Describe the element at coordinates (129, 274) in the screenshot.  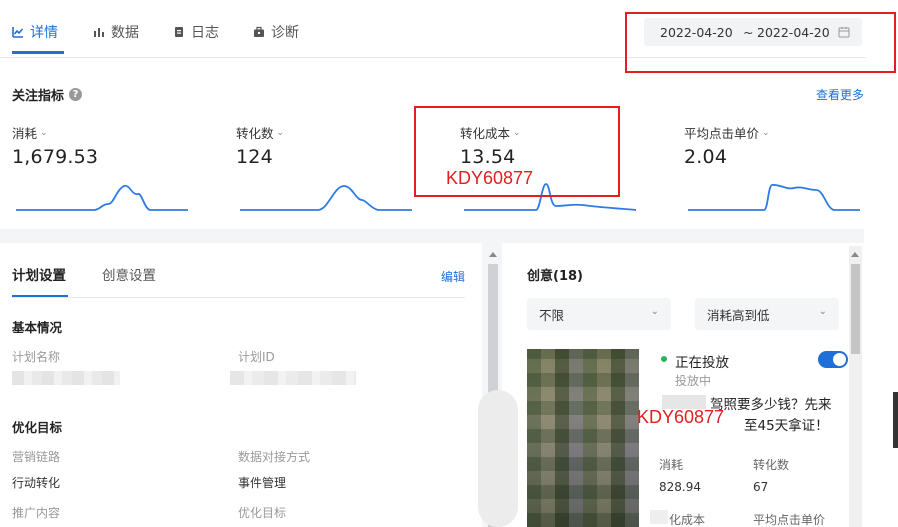
I see `subtab-creative-settings: 创意设置` at that location.